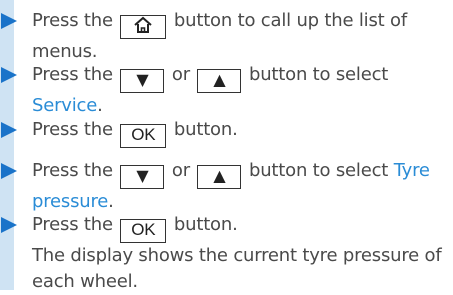 This screenshot has height=295, width=453. Describe the element at coordinates (411, 170) in the screenshot. I see `menu-link-tyre: Tyre` at that location.